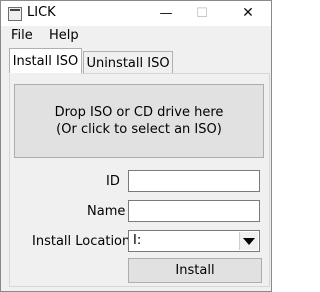  I want to click on install-location-value: I:, so click(137, 240).